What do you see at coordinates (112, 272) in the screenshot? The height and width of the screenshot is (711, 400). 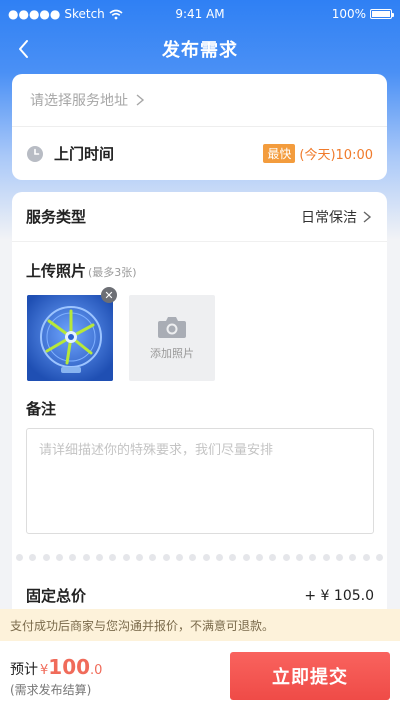 I see `upload-limit-hint: (最多3张)` at bounding box center [112, 272].